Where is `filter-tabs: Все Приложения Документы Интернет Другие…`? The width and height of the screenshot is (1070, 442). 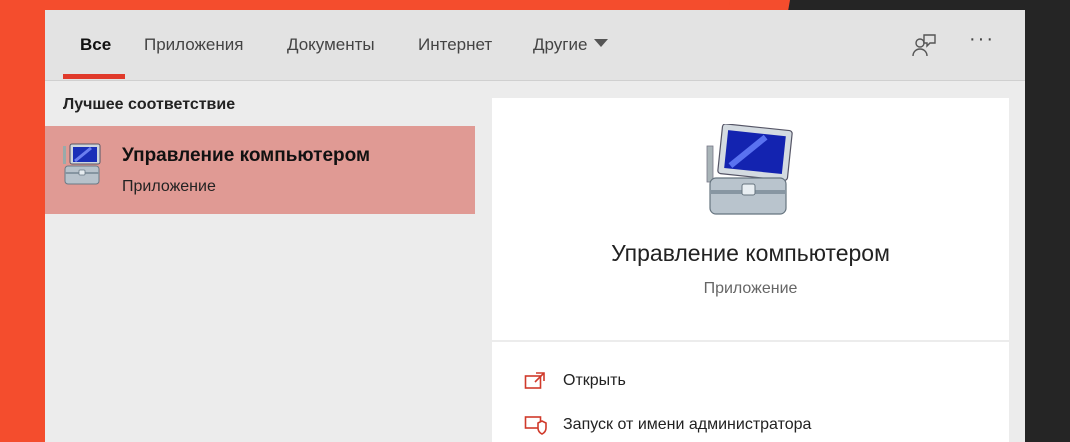 filter-tabs: Все Приложения Документы Интернет Другие… is located at coordinates (535, 45).